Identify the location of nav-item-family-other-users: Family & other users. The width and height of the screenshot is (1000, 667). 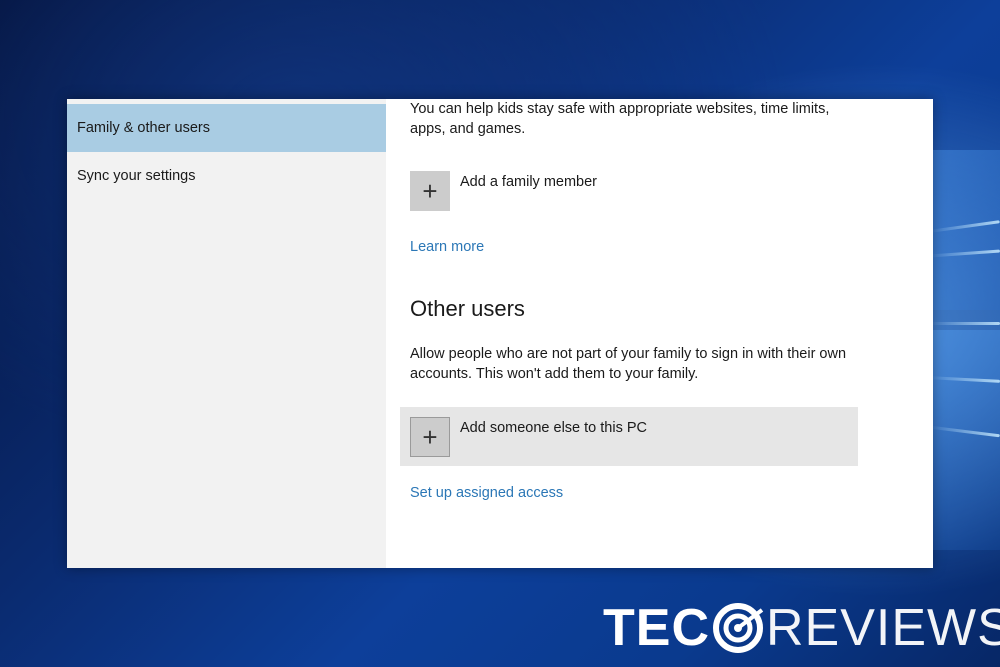
(226, 128).